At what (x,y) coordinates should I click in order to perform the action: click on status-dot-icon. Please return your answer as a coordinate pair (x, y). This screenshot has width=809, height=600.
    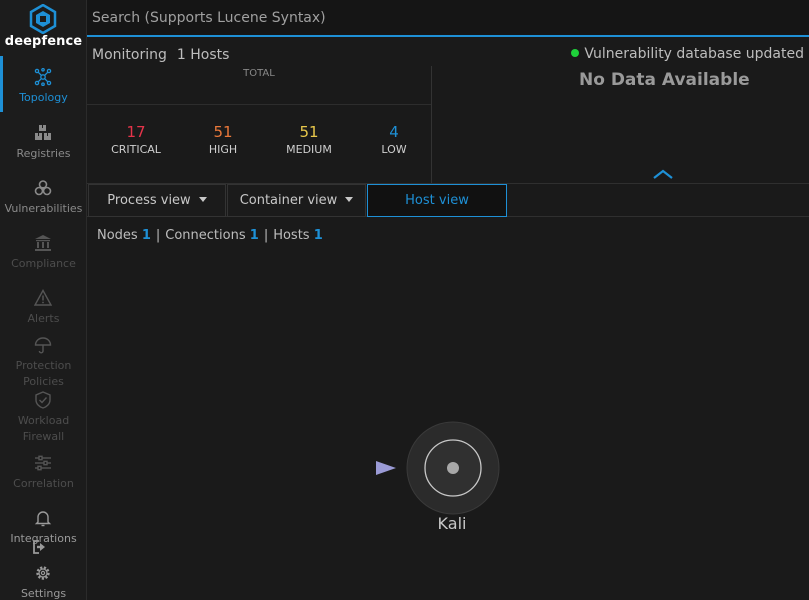
    Looking at the image, I should click on (575, 53).